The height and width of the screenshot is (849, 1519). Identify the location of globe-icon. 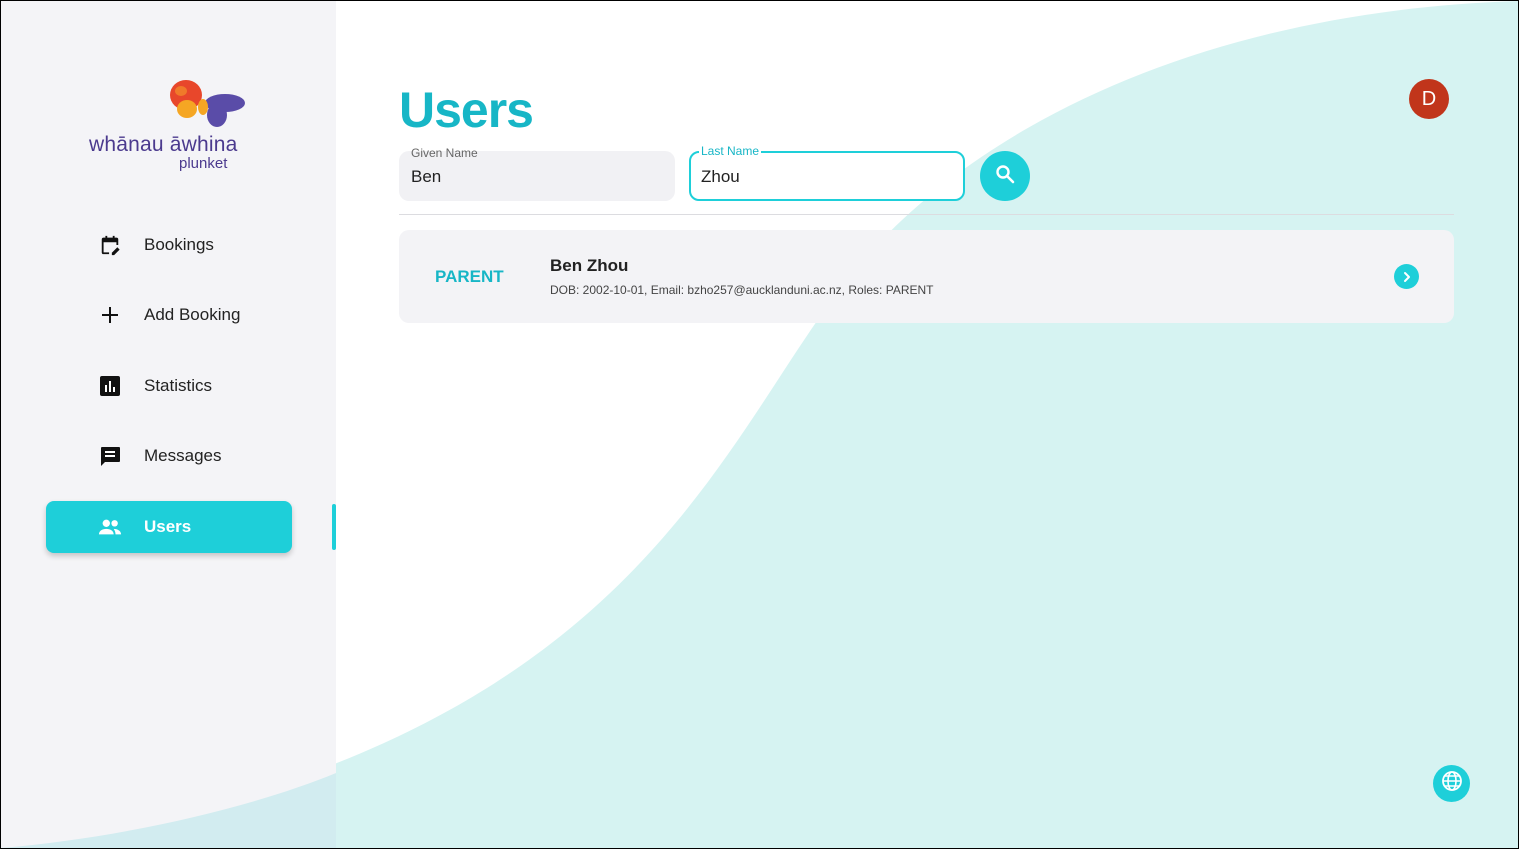
(1452, 783).